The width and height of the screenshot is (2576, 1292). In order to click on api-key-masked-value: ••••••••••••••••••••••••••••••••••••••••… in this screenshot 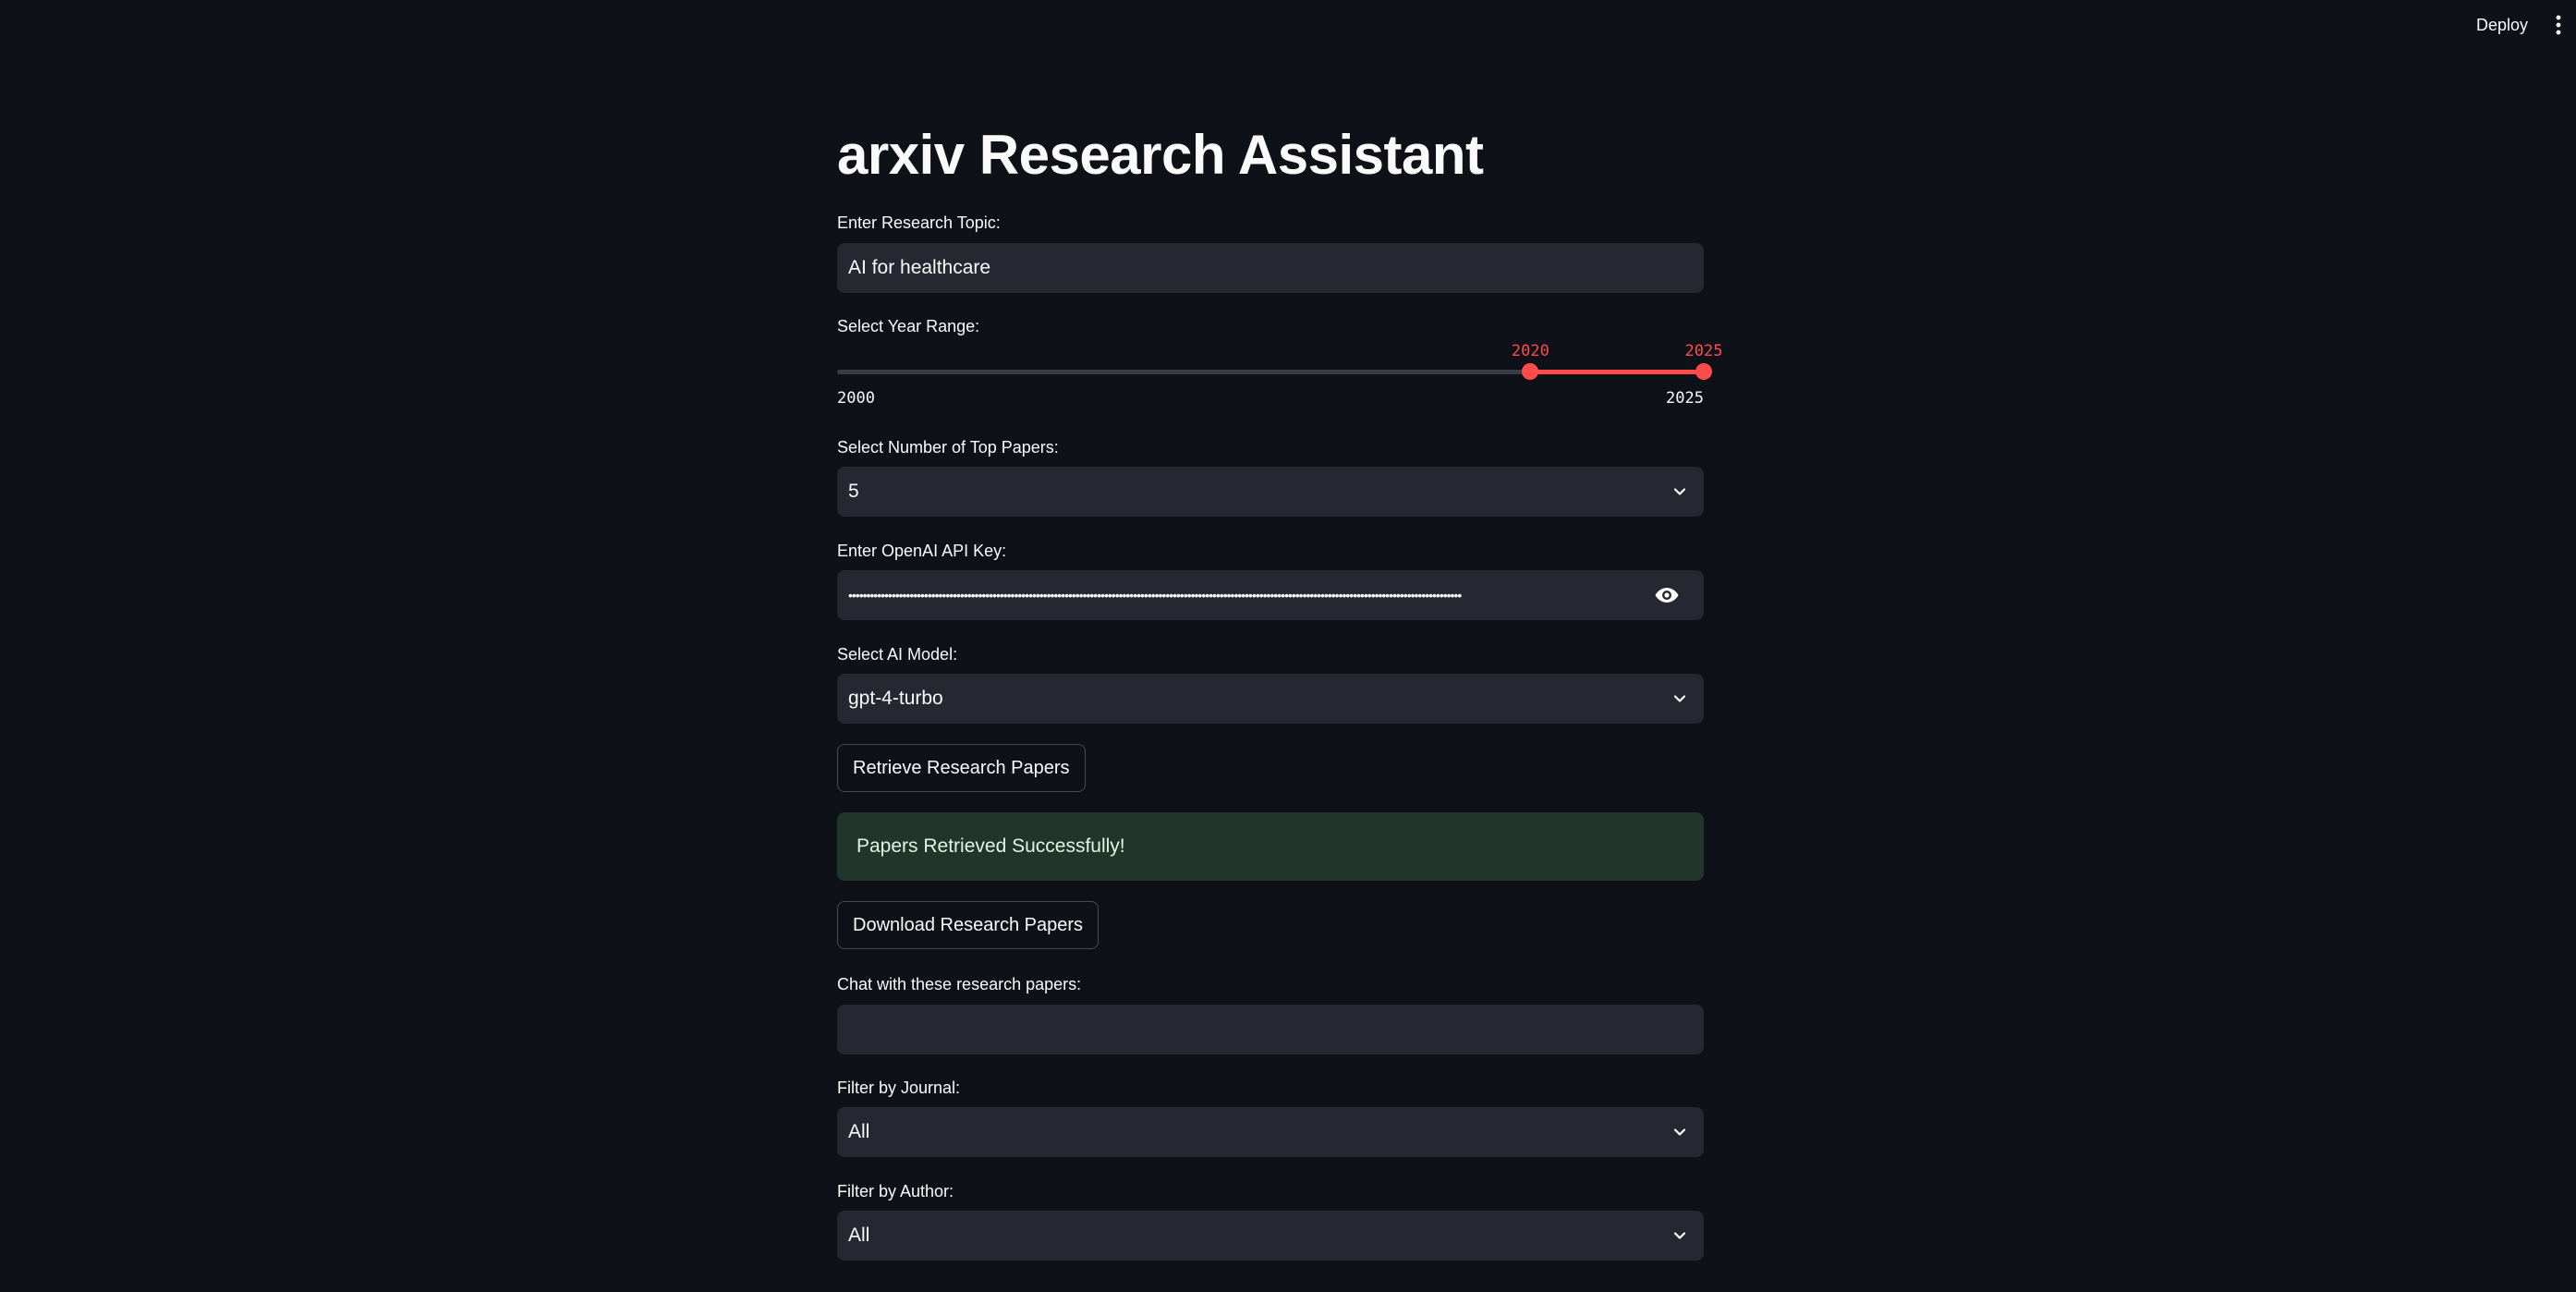, I will do `click(1155, 595)`.